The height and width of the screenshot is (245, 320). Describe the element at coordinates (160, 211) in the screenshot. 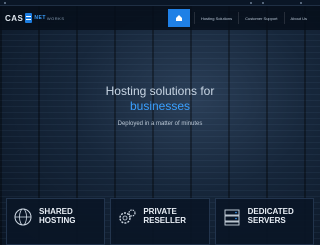

I see `card-title-line1: PRIVATE` at that location.